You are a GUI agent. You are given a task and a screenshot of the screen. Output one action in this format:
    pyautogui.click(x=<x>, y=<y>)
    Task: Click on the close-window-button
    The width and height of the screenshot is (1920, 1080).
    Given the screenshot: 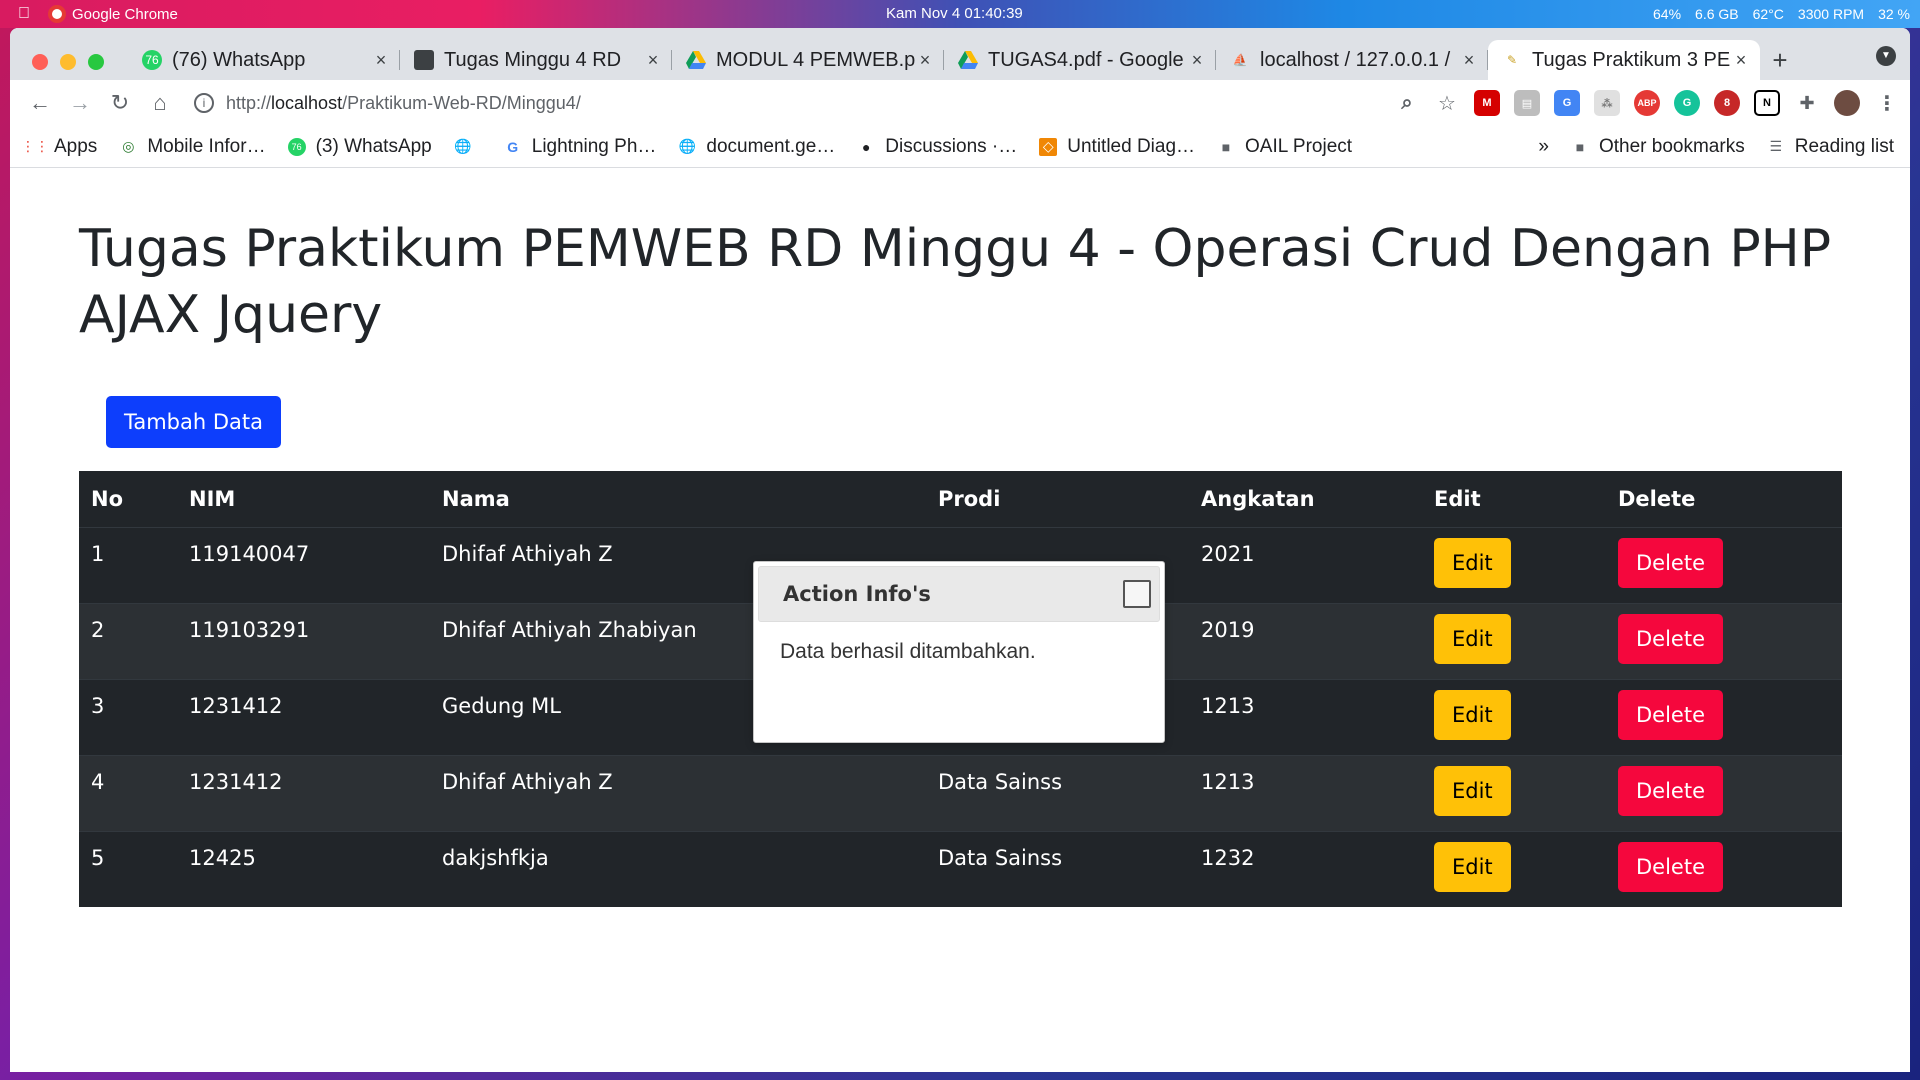 What is the action you would take?
    pyautogui.click(x=40, y=62)
    